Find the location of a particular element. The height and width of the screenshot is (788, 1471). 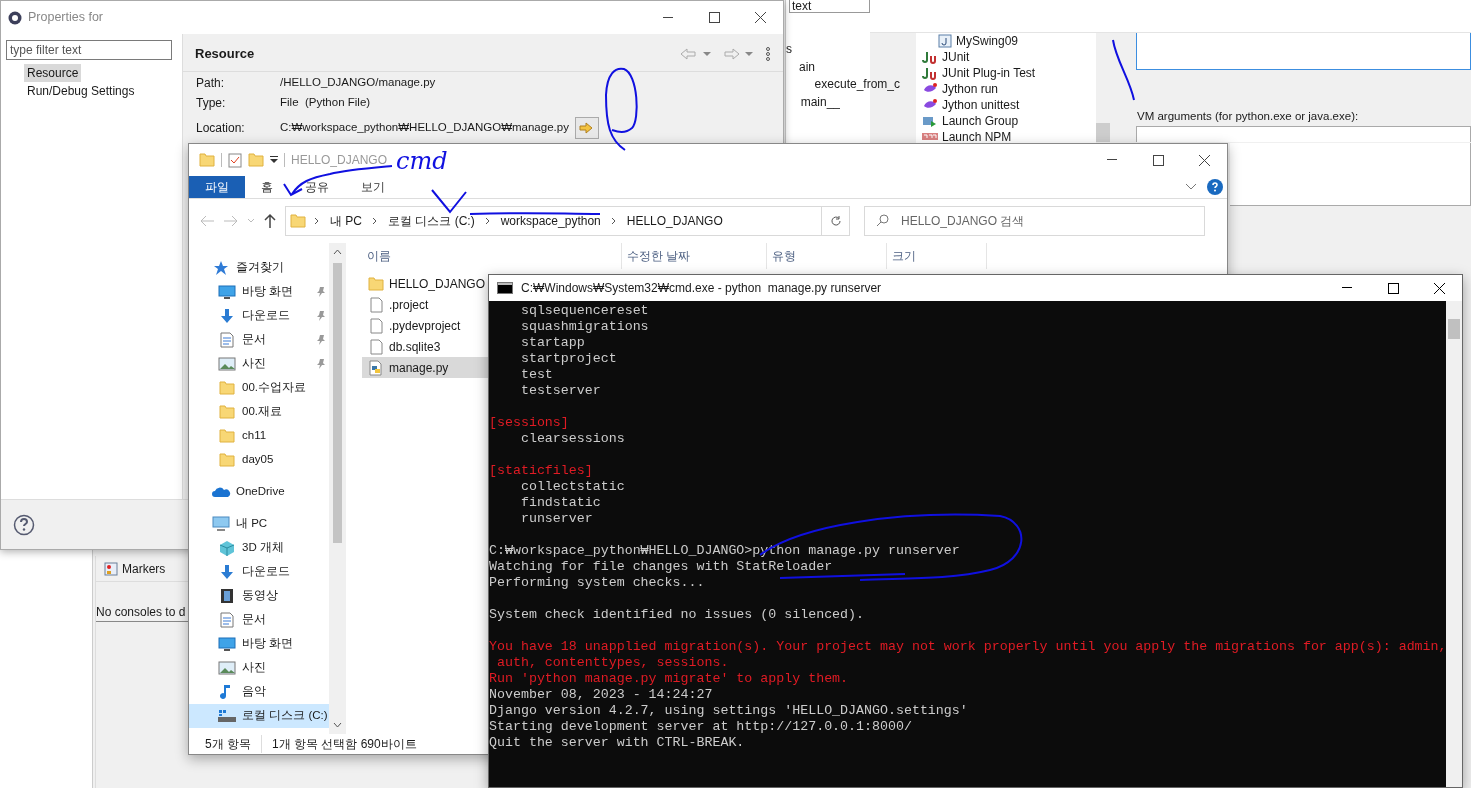

console-line: [sessions] is located at coordinates (529, 423).